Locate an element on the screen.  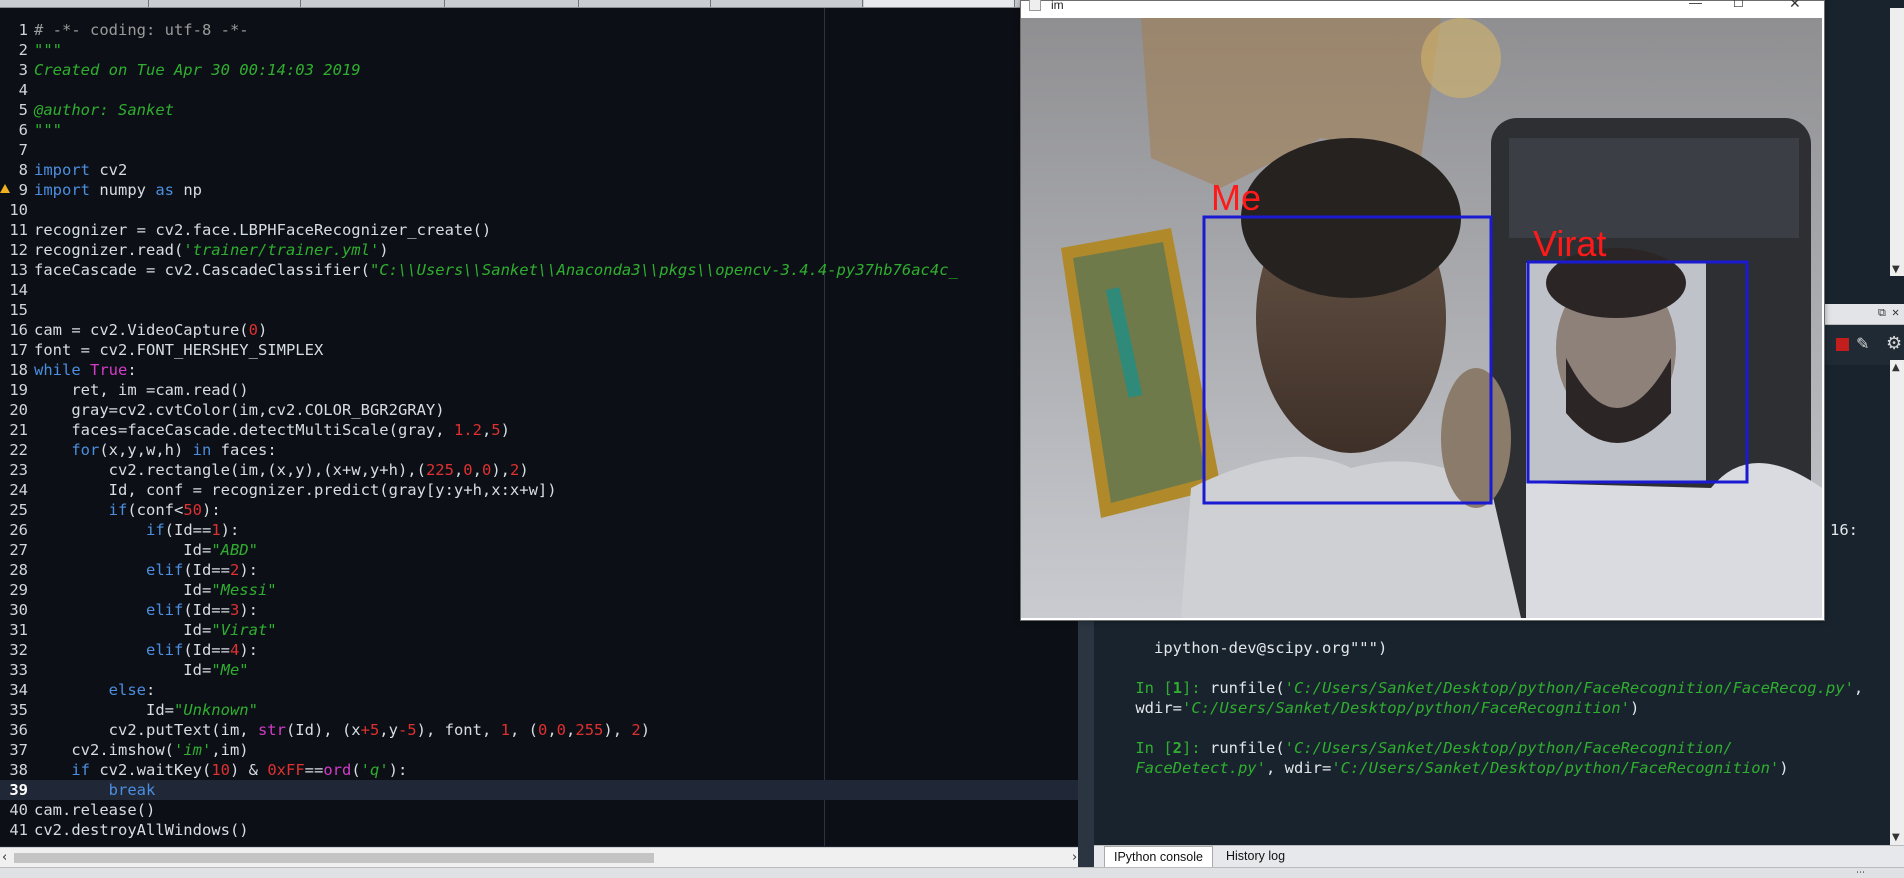
code-line: 6 """ is located at coordinates (539, 130).